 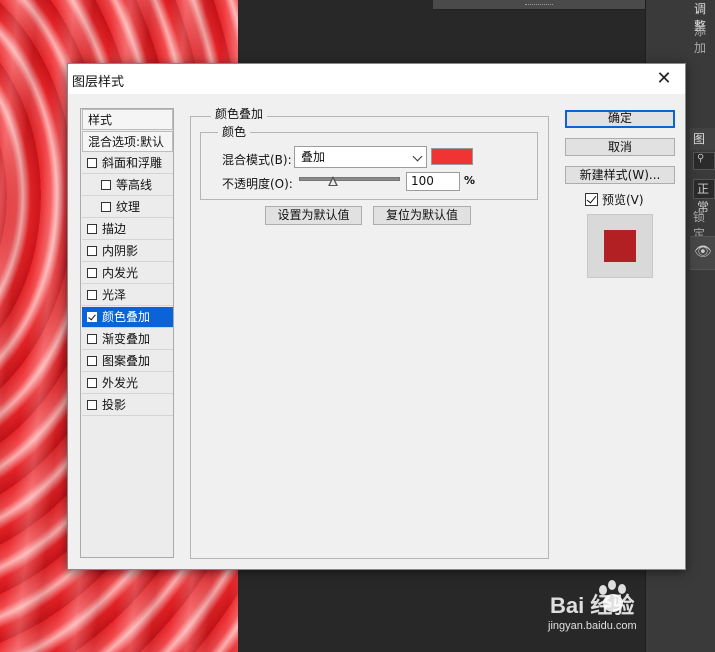 I want to click on style-item-label: 图案叠加, so click(x=126, y=361).